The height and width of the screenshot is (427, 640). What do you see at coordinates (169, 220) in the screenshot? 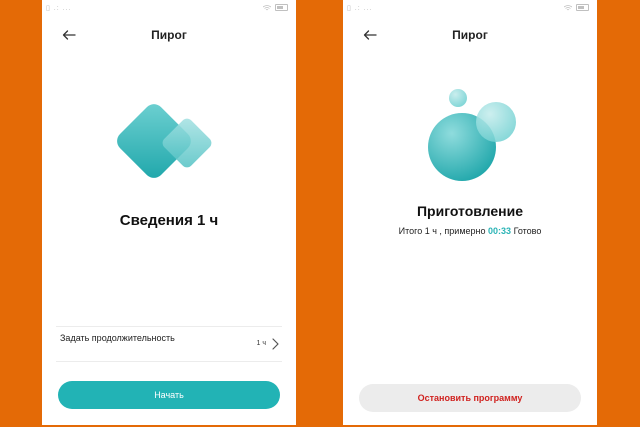
I see `program-status: Сведения 1 ч` at bounding box center [169, 220].